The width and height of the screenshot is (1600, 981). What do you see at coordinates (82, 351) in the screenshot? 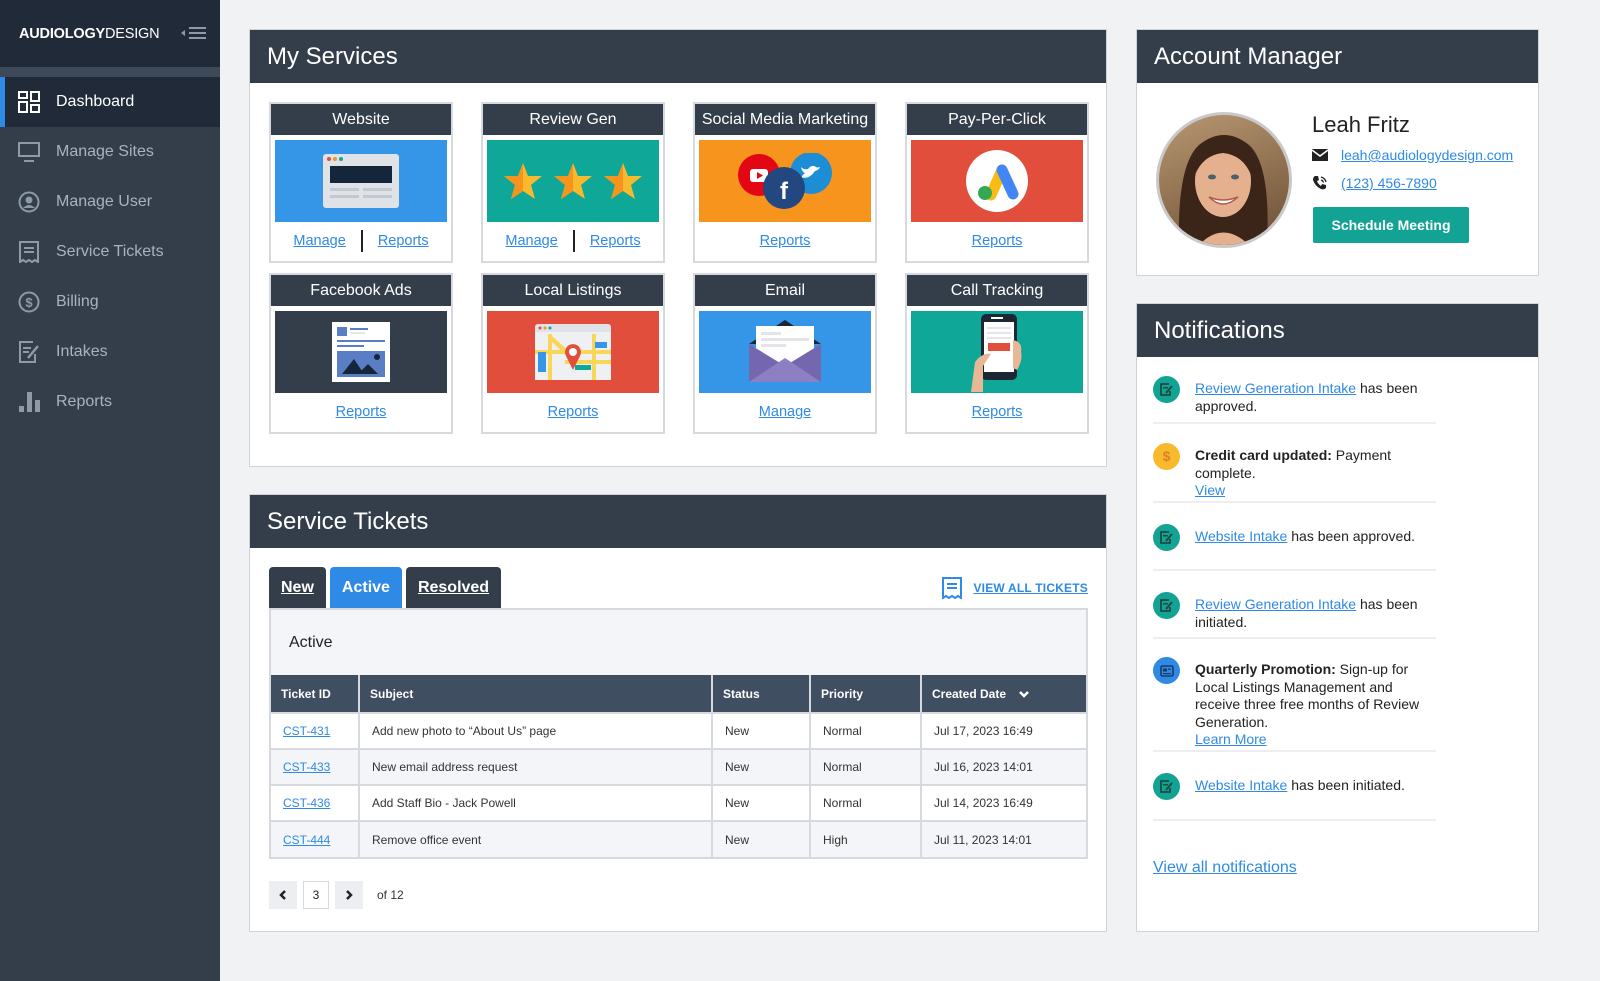
I see `sidebar-item-label: Intakes` at bounding box center [82, 351].